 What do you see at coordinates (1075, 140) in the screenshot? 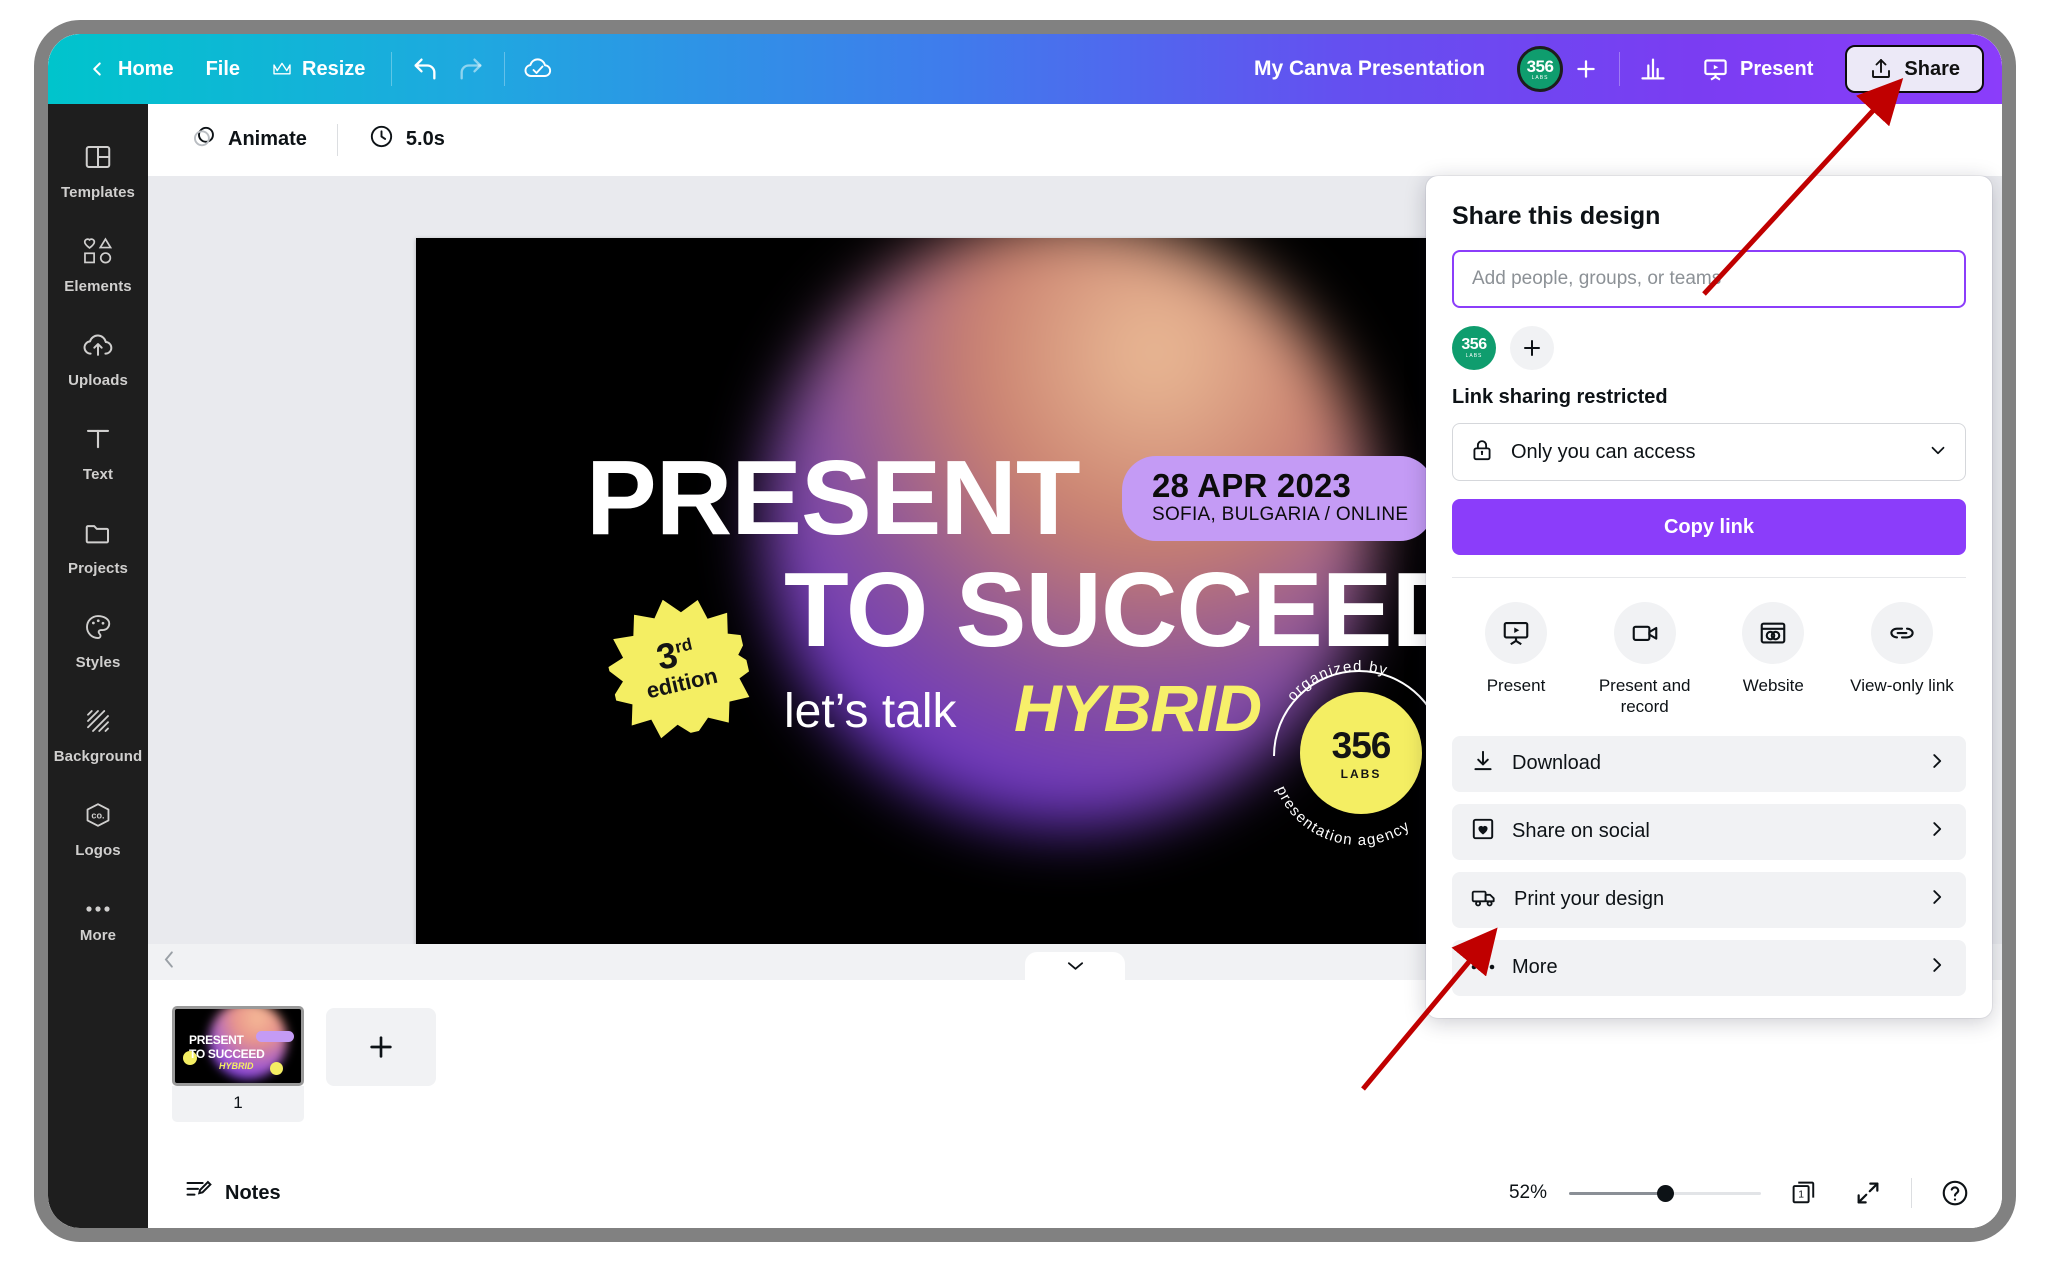
I see `canvas-toolbar: Animate 5.0s` at bounding box center [1075, 140].